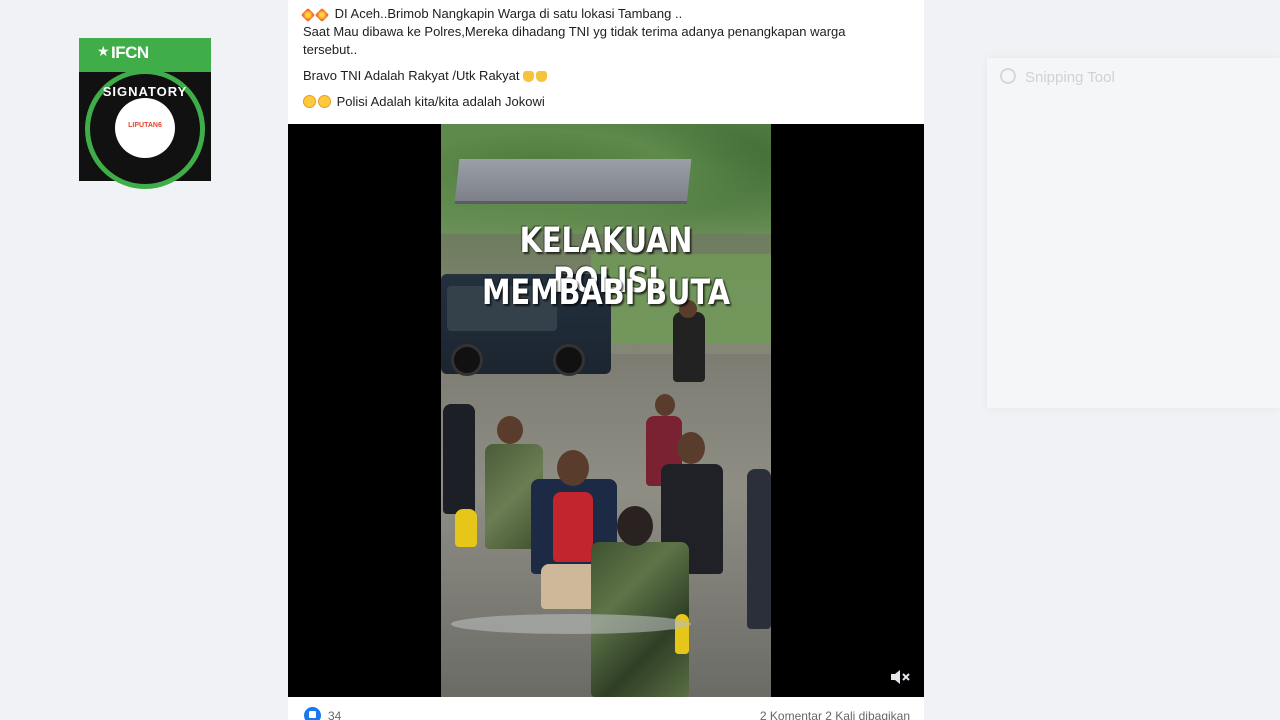 This screenshot has height=720, width=1280. I want to click on badge-partner-logo: LIPUTAN6, so click(145, 128).